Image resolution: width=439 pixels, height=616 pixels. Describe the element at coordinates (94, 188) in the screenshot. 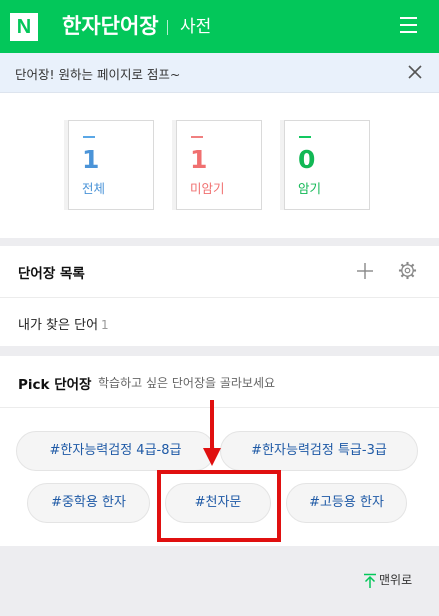

I see `stat-label: 전체` at that location.